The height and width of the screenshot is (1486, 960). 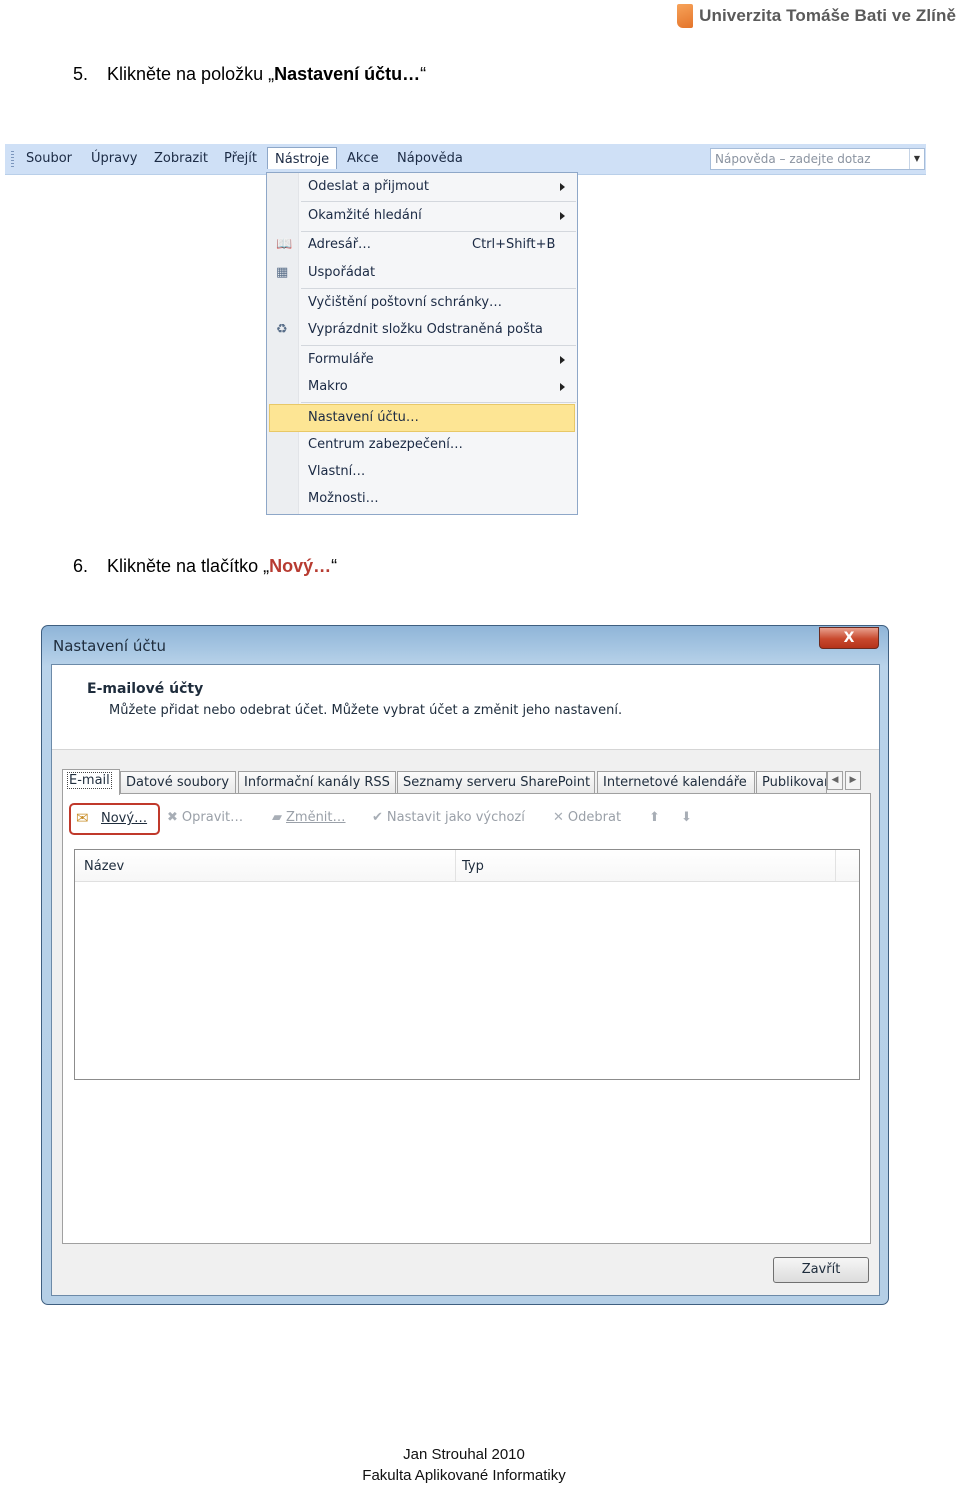 I want to click on step-5: 5. Klikněte na položku „Nastavení účtu…“, so click(x=249, y=74).